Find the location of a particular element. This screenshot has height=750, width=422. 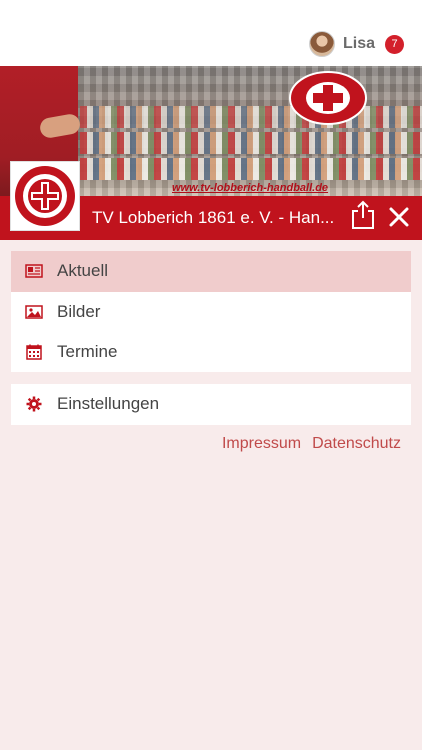

menu-item-label: Bilder is located at coordinates (79, 311).